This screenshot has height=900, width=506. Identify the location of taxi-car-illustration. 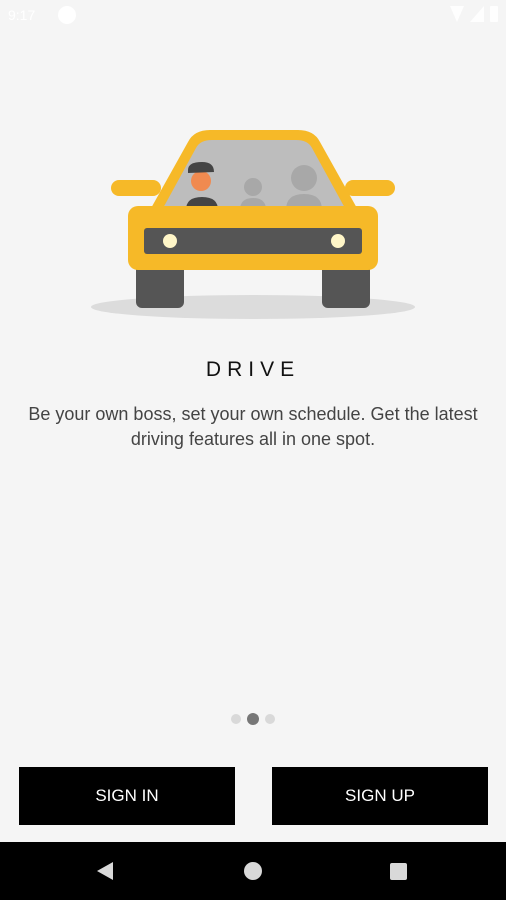
(253, 224).